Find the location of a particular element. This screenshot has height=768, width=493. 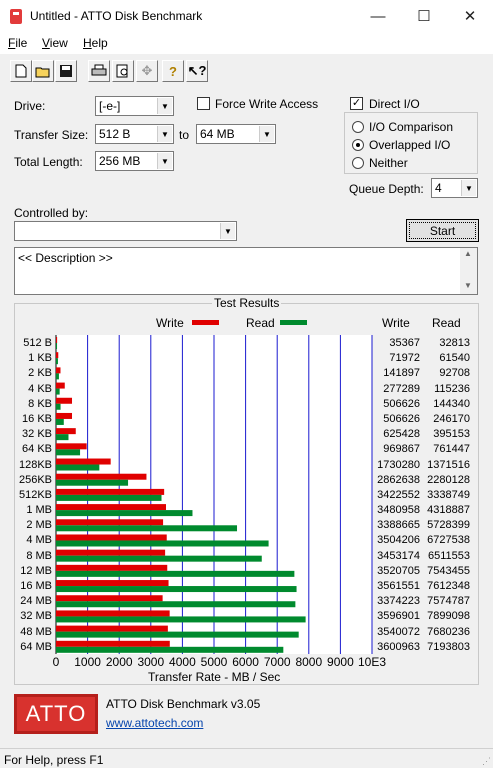

read-value: 7193803 is located at coordinates (448, 646).